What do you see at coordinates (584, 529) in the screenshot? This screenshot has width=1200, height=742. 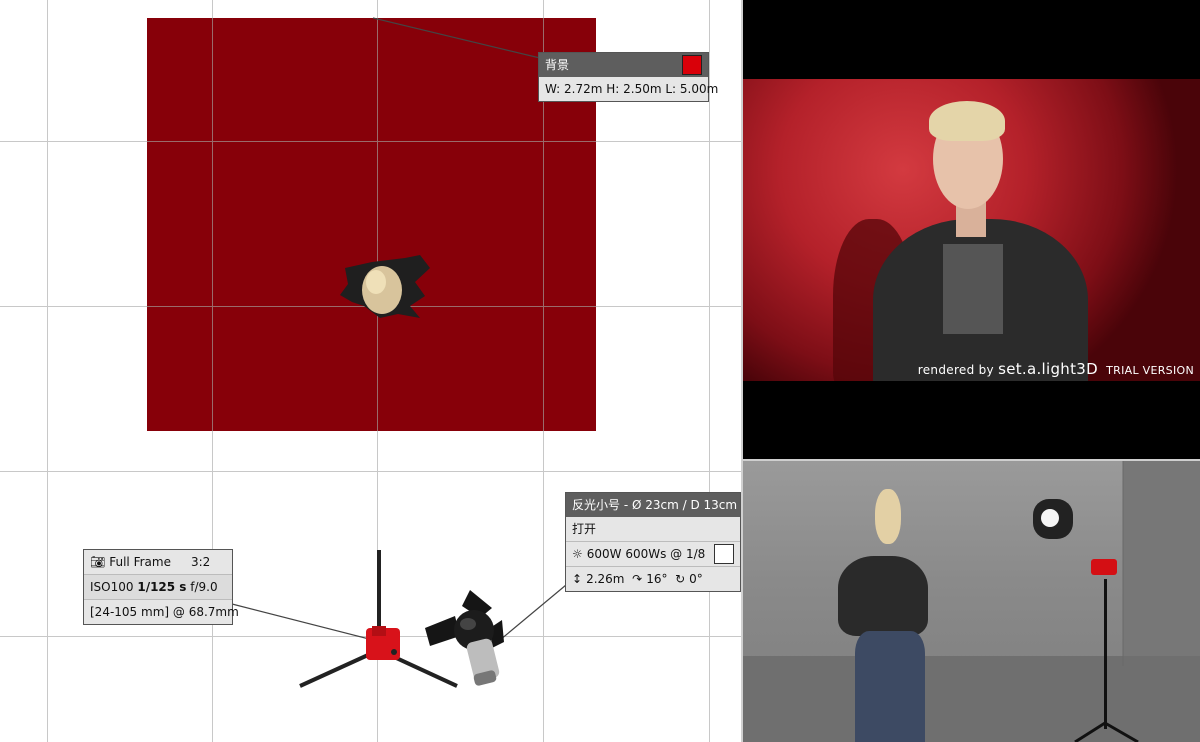 I see `light-state: 打开` at bounding box center [584, 529].